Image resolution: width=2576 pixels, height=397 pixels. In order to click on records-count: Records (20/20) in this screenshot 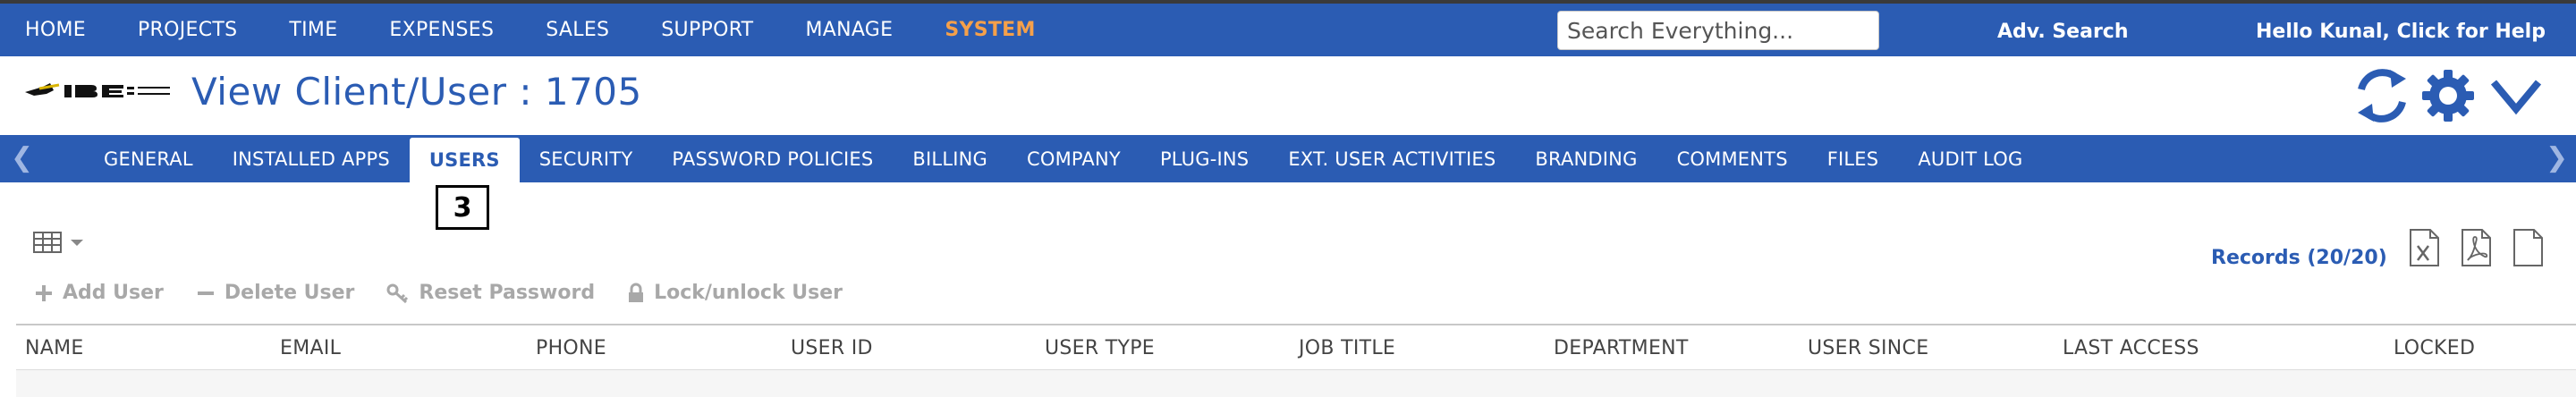, I will do `click(2299, 258)`.